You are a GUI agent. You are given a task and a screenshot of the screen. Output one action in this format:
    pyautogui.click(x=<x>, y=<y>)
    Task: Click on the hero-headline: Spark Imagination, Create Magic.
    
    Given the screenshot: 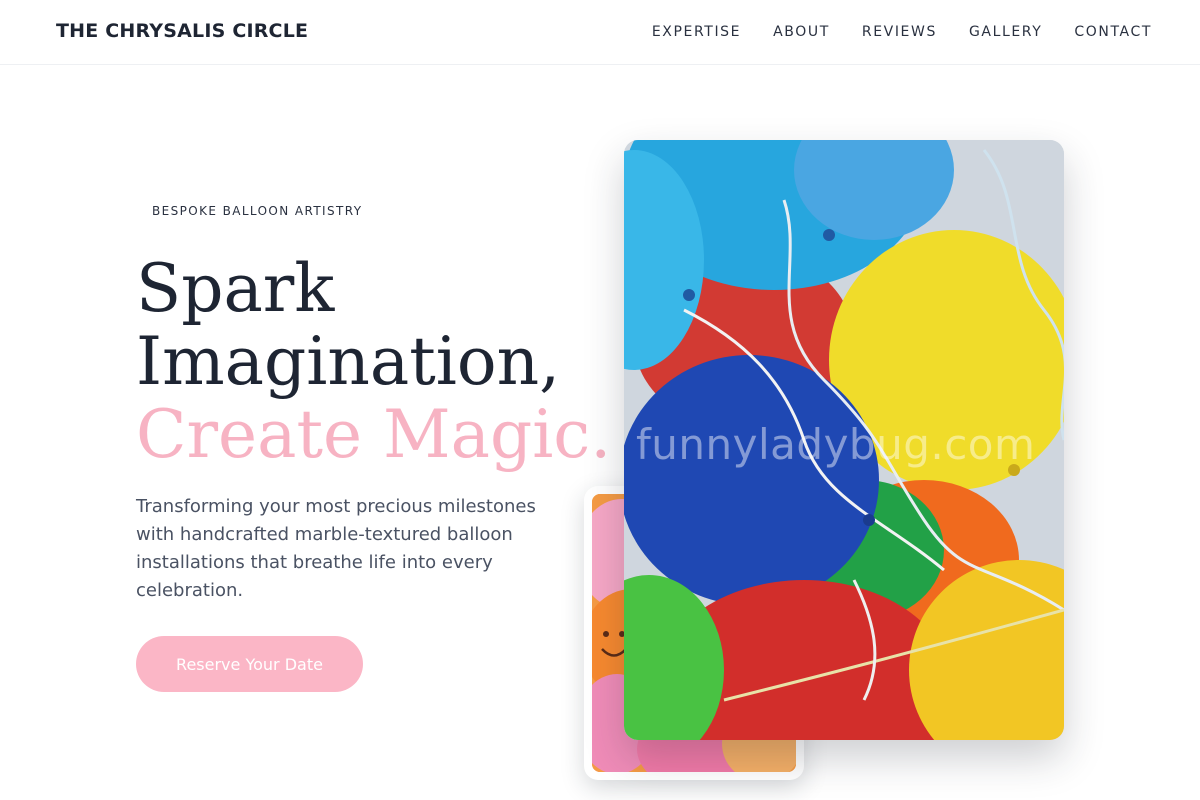 What is the action you would take?
    pyautogui.click(x=374, y=361)
    